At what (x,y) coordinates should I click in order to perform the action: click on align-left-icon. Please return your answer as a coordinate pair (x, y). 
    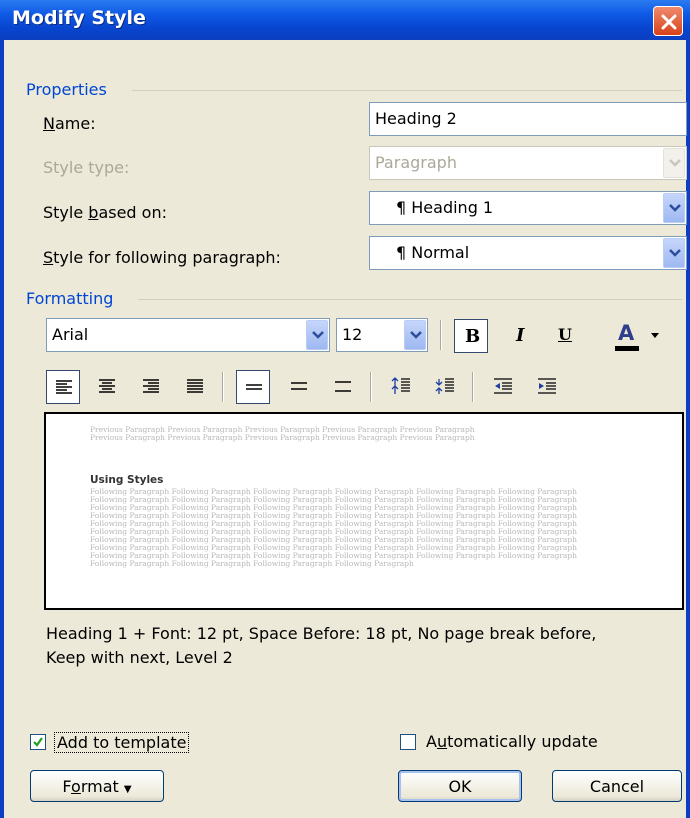
    Looking at the image, I should click on (64, 387).